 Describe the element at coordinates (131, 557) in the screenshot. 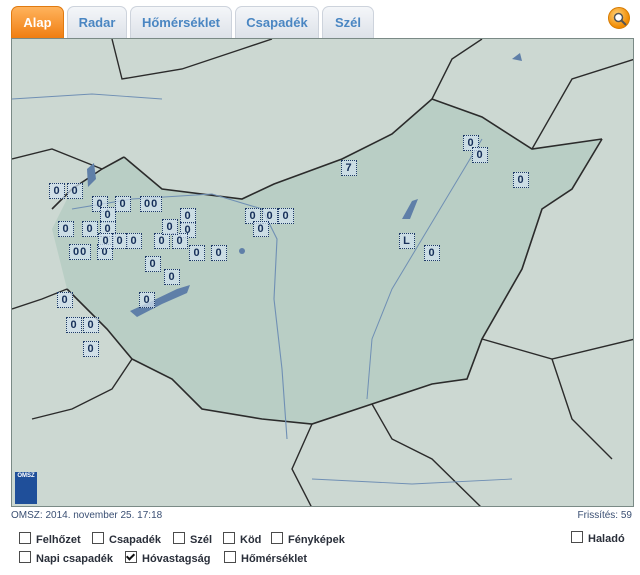

I see `checkbox-hovastagsag` at that location.